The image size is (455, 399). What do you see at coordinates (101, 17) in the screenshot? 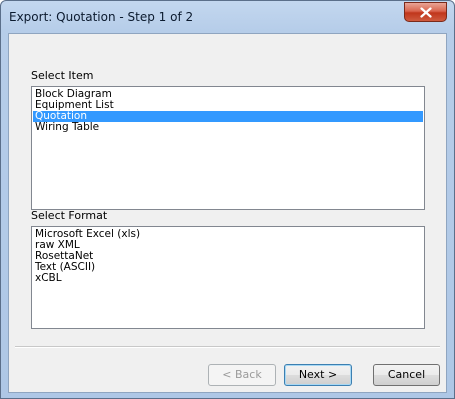
I see `window-title: Export: Quotation - Step 1 of 2` at bounding box center [101, 17].